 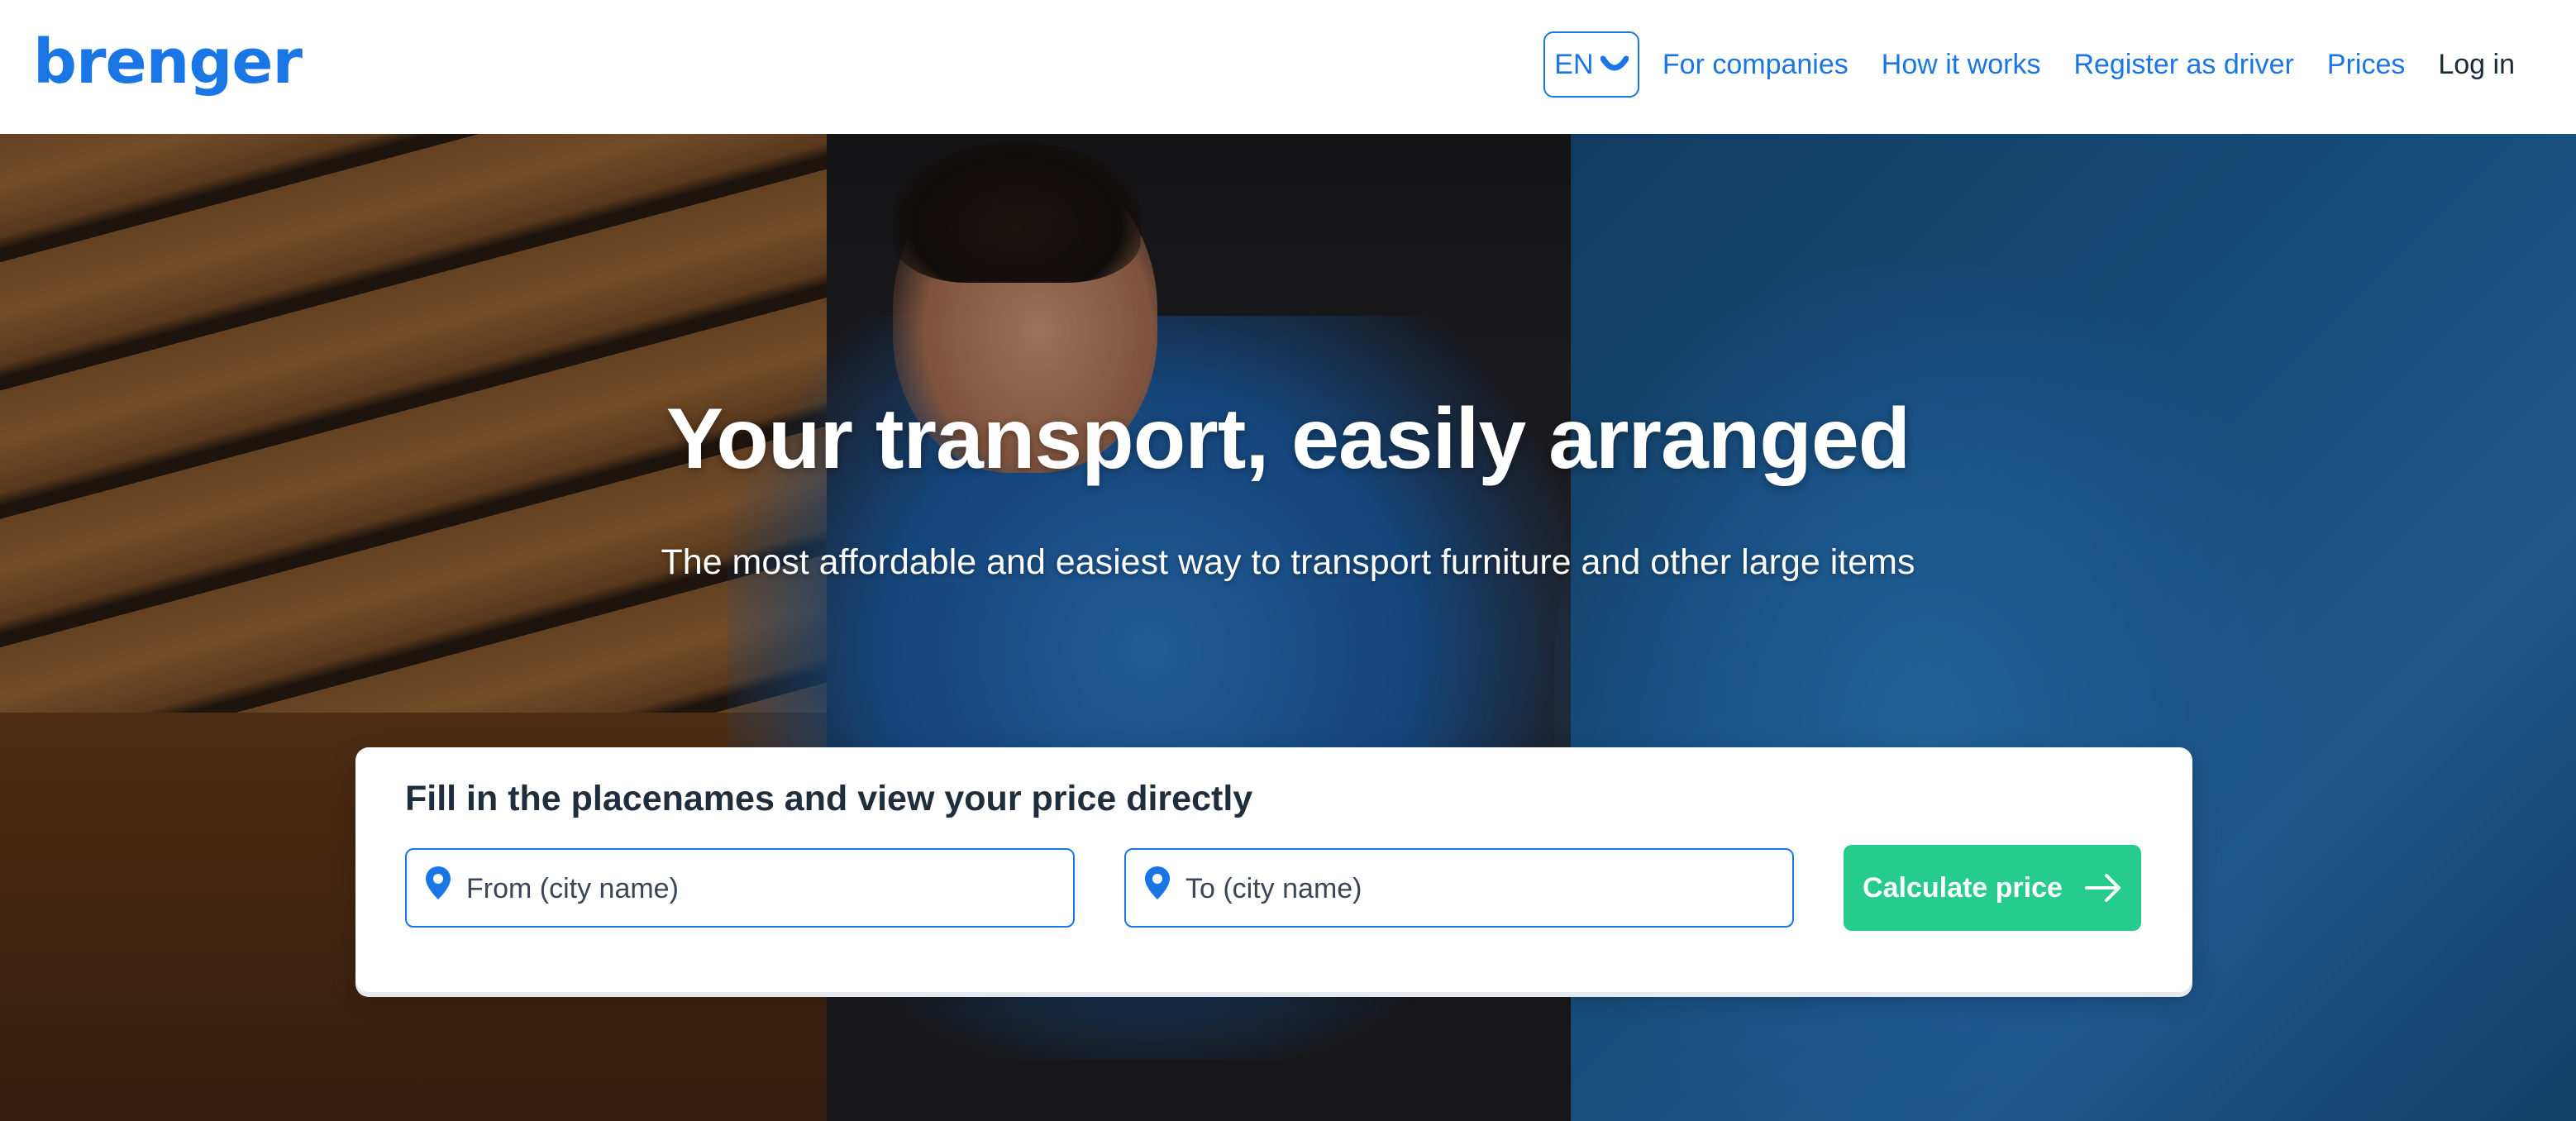 I want to click on language-selector: EN, so click(x=1591, y=64).